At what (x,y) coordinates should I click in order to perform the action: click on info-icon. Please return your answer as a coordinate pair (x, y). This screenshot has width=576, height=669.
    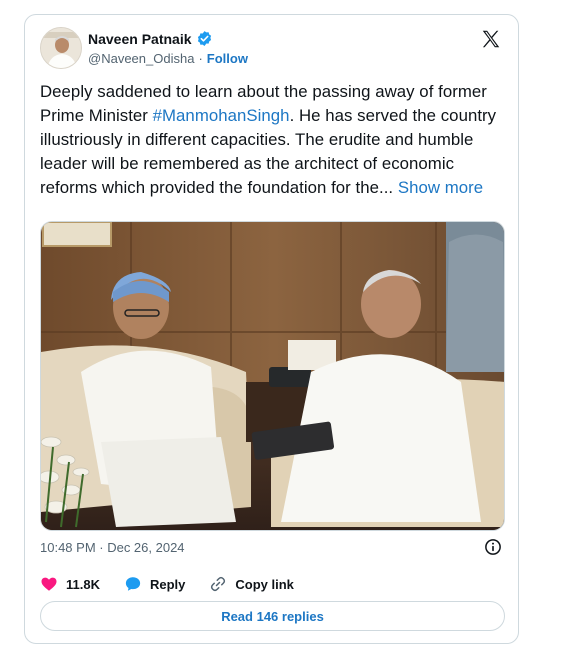
    Looking at the image, I should click on (493, 547).